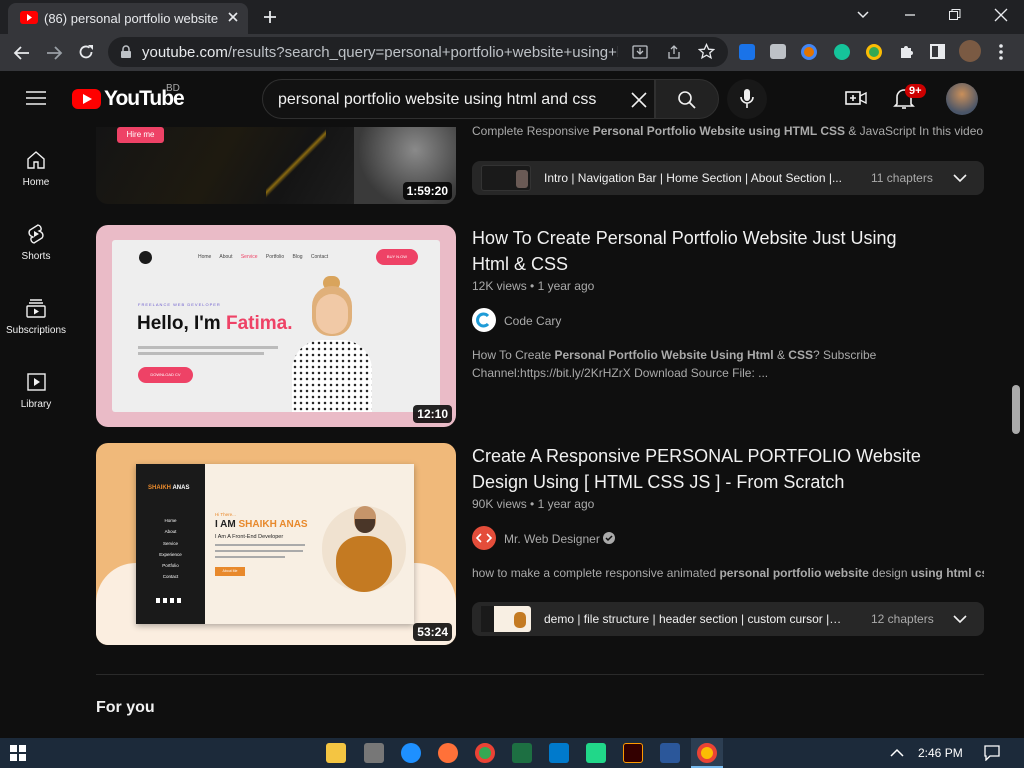  I want to click on edge-icon, so click(411, 753).